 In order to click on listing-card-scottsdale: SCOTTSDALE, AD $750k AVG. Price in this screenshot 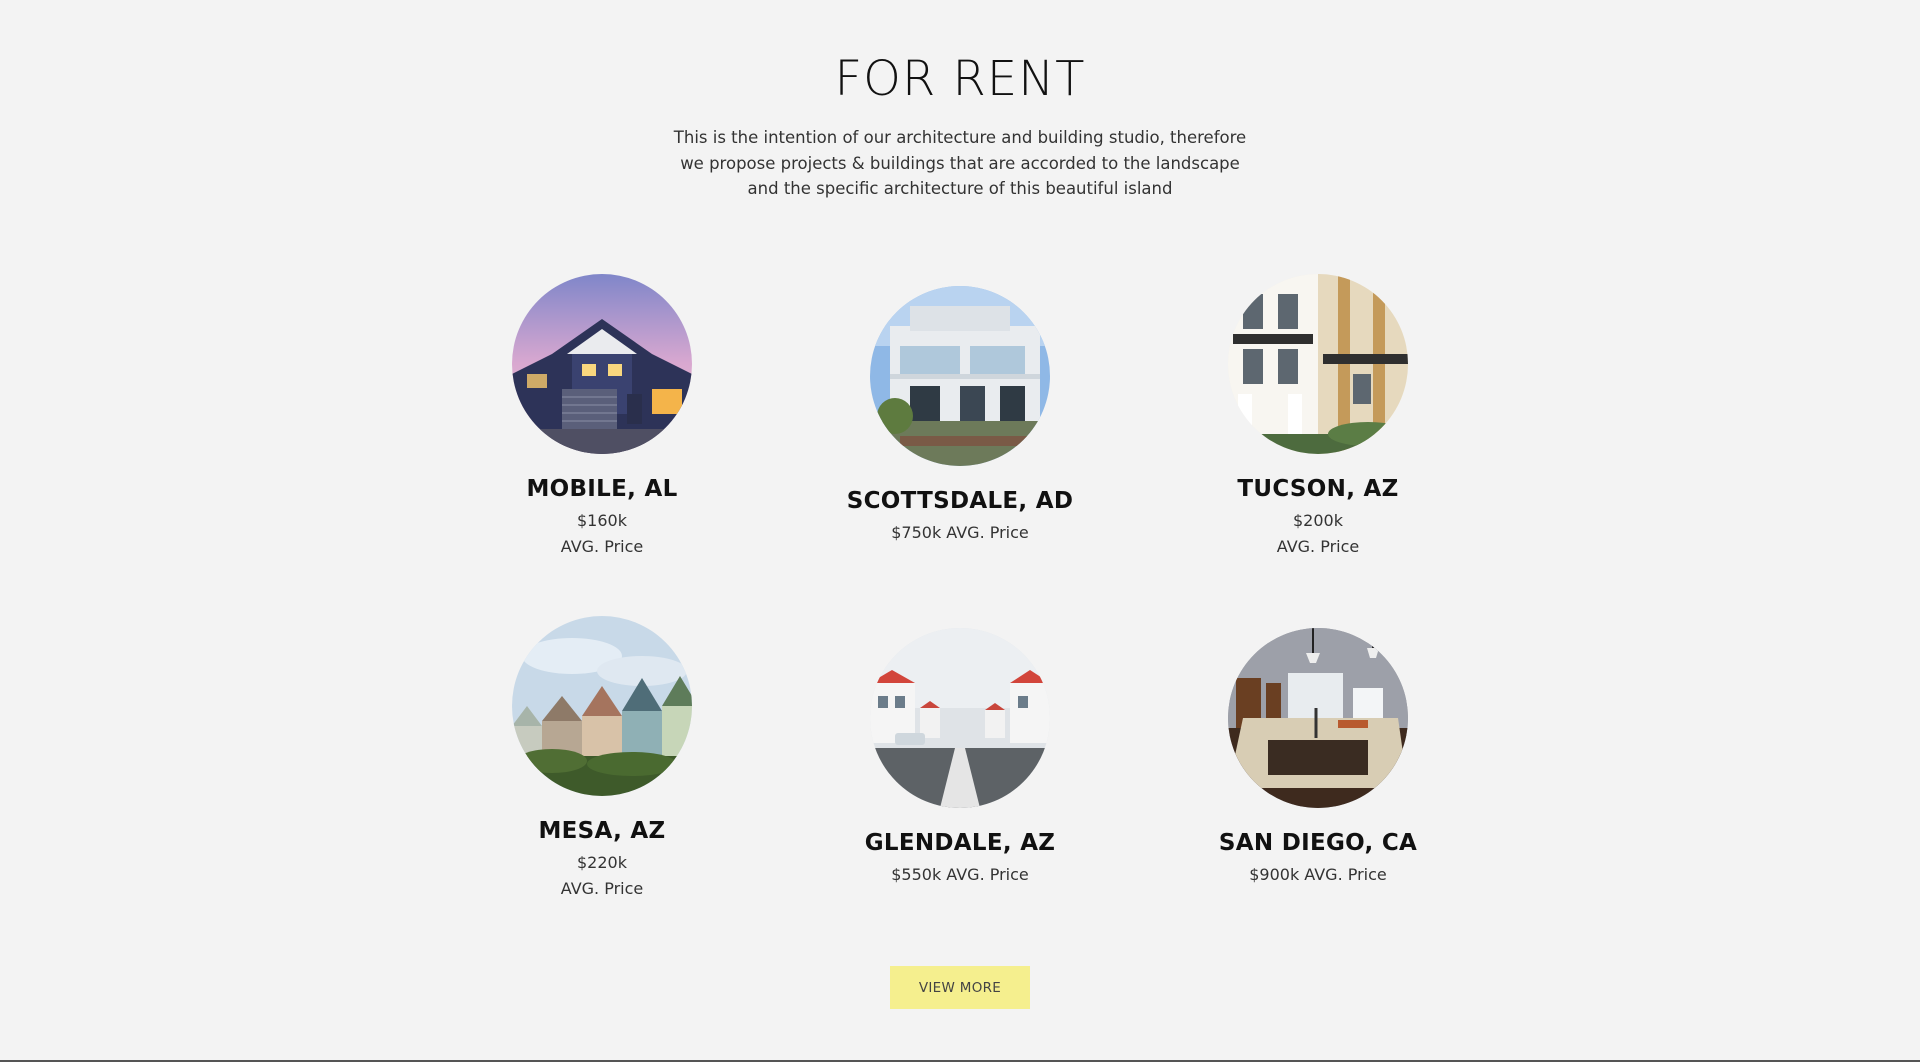, I will do `click(960, 416)`.